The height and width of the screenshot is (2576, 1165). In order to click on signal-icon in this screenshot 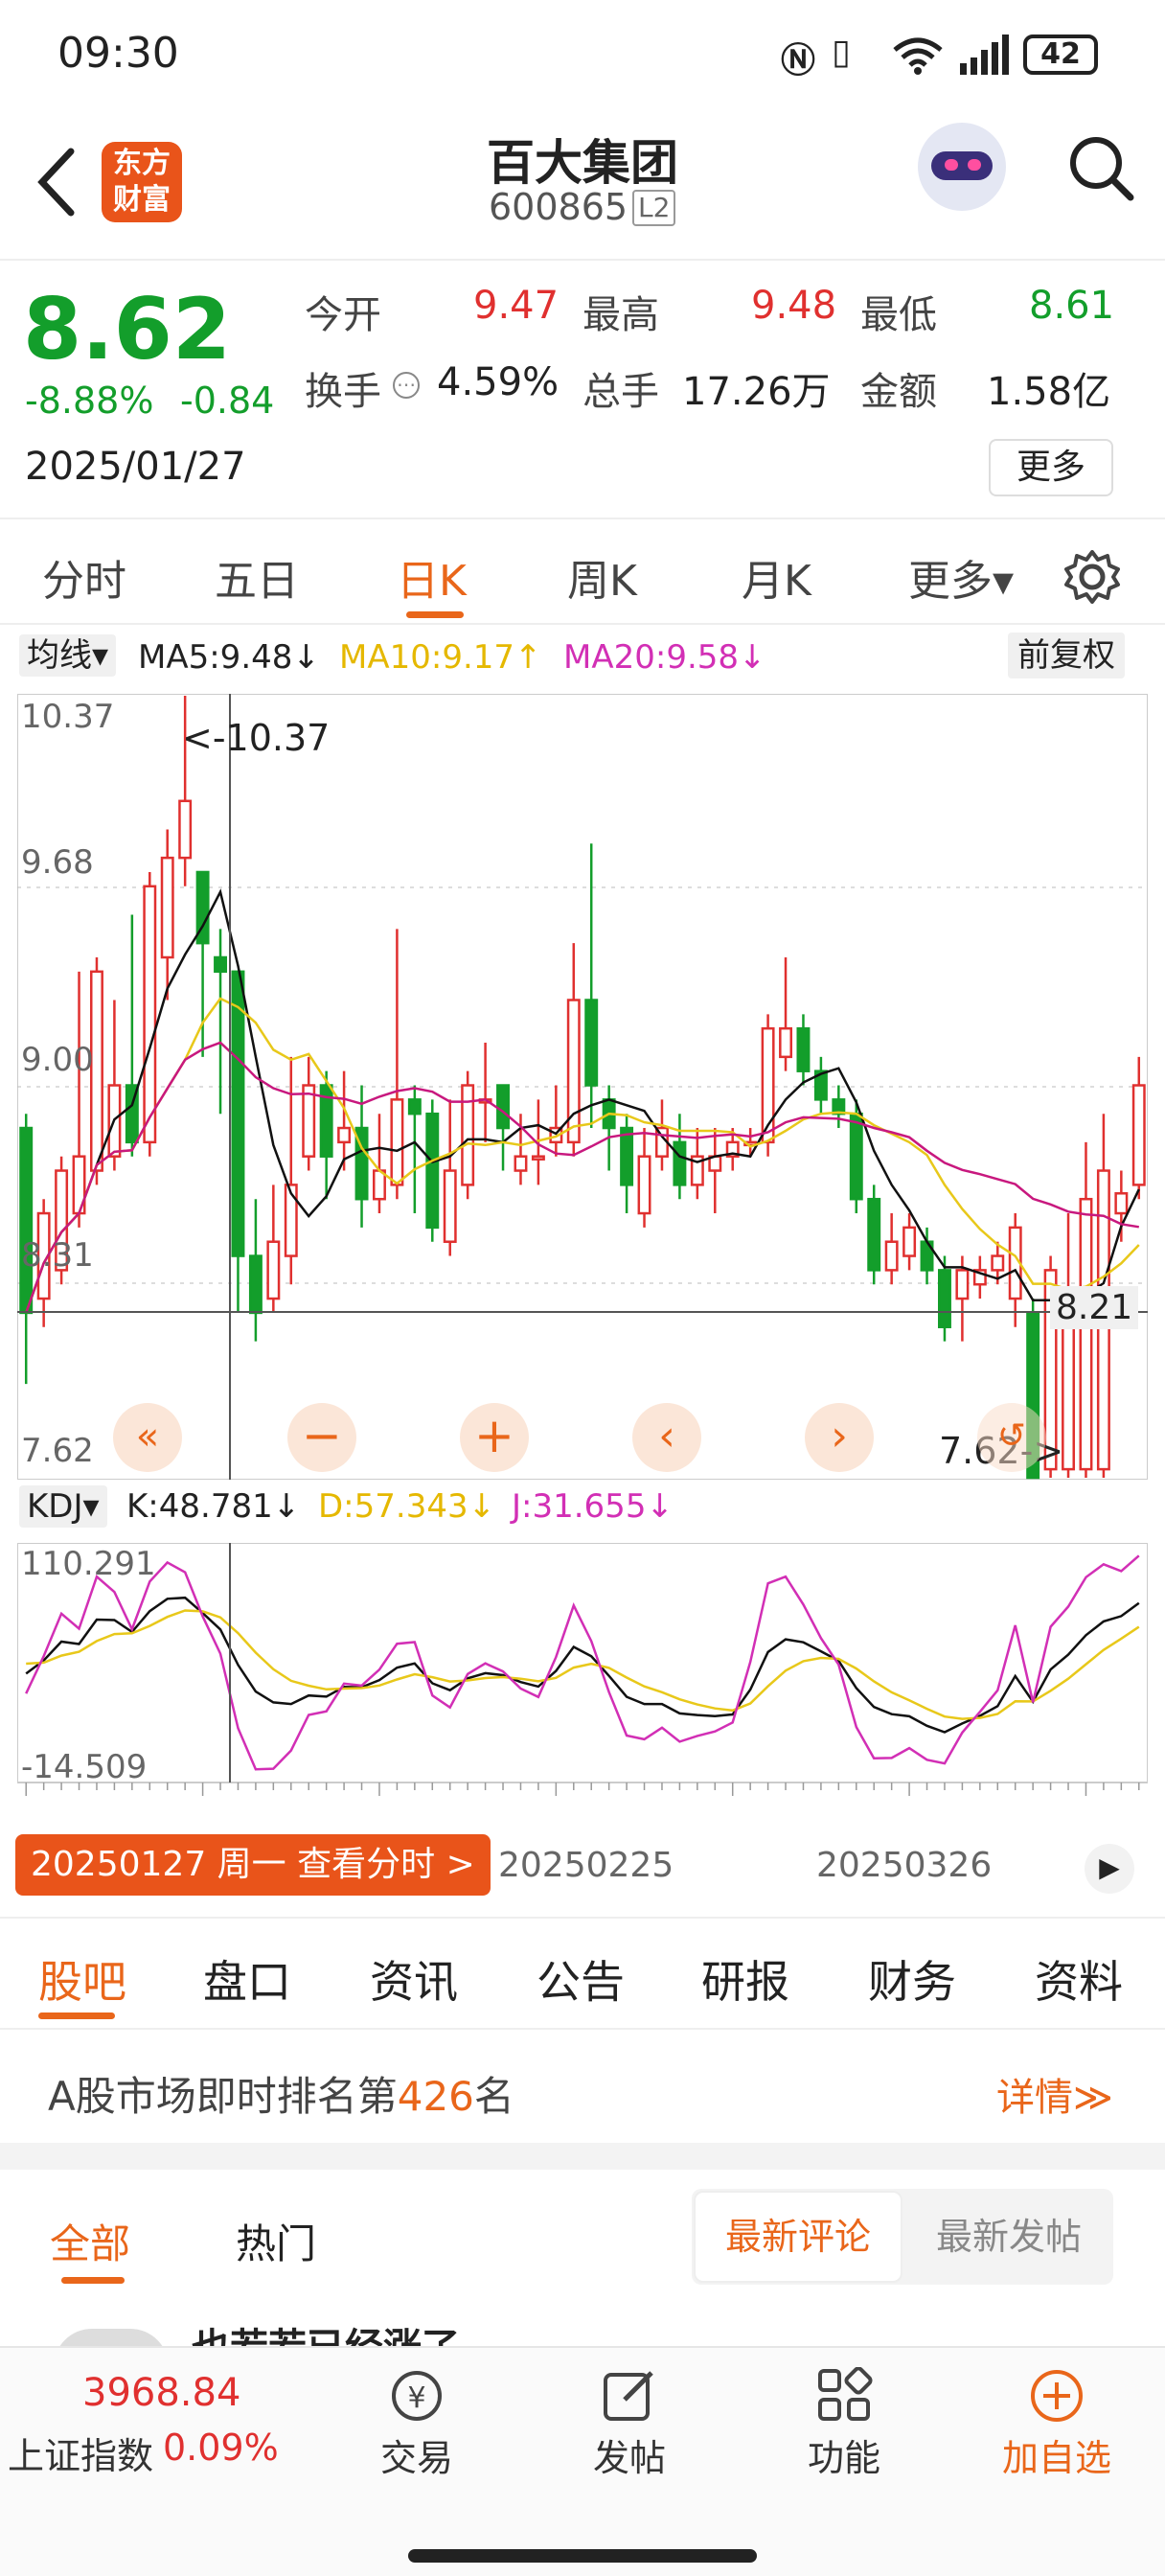, I will do `click(985, 54)`.